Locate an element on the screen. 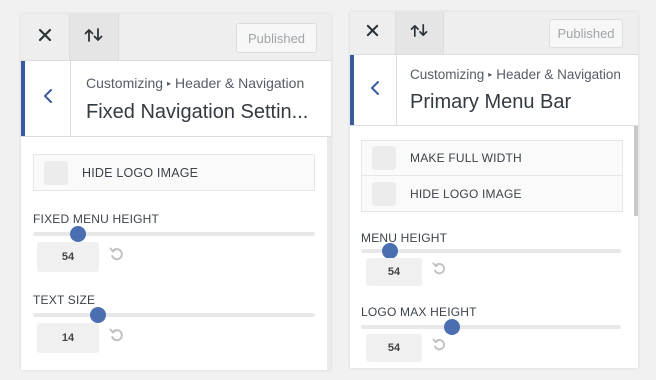 The width and height of the screenshot is (656, 380). section-title: Primary Menu Bar is located at coordinates (491, 102).